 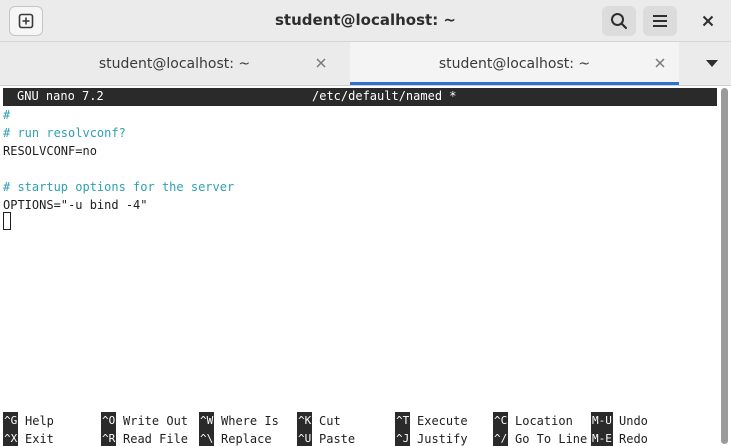 I want to click on shortcut-cut: ^K Cut, so click(x=319, y=421).